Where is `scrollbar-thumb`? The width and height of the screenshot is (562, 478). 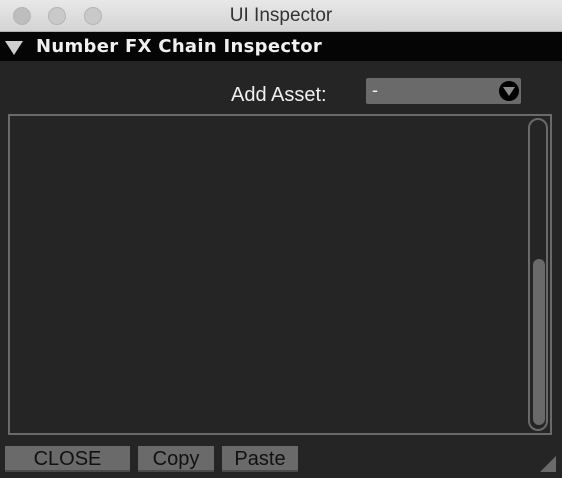
scrollbar-thumb is located at coordinates (539, 342).